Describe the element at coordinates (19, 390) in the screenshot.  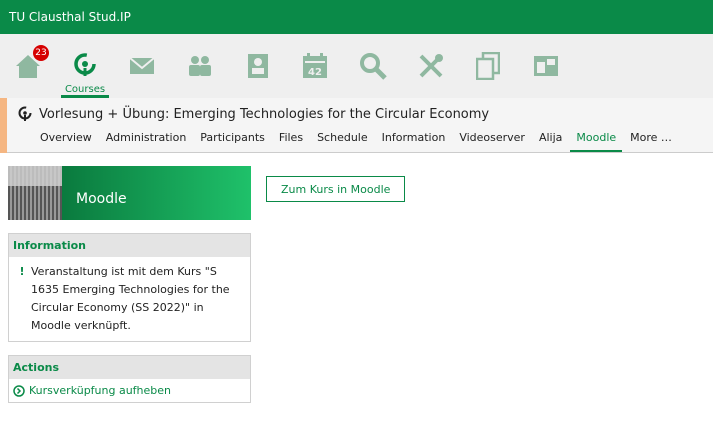
I see `arrow-circle-right-icon` at that location.